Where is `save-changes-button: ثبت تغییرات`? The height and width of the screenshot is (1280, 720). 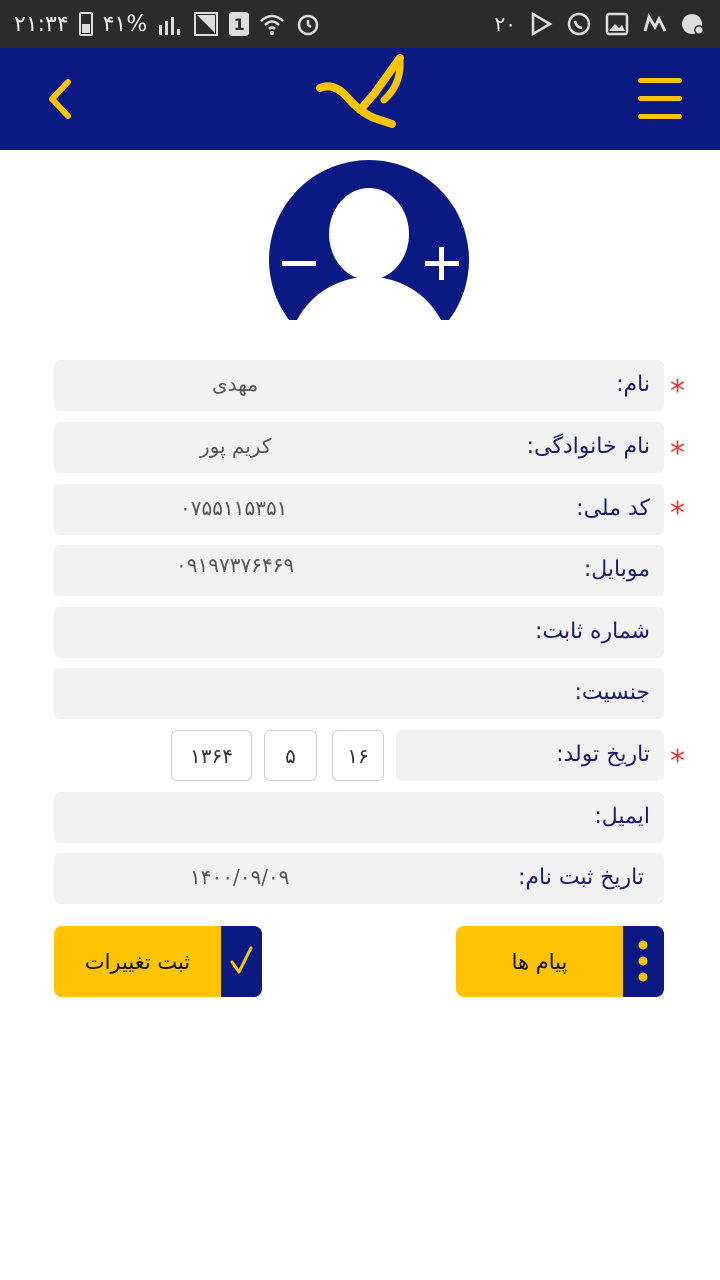
save-changes-button: ثبت تغییرات is located at coordinates (158, 961).